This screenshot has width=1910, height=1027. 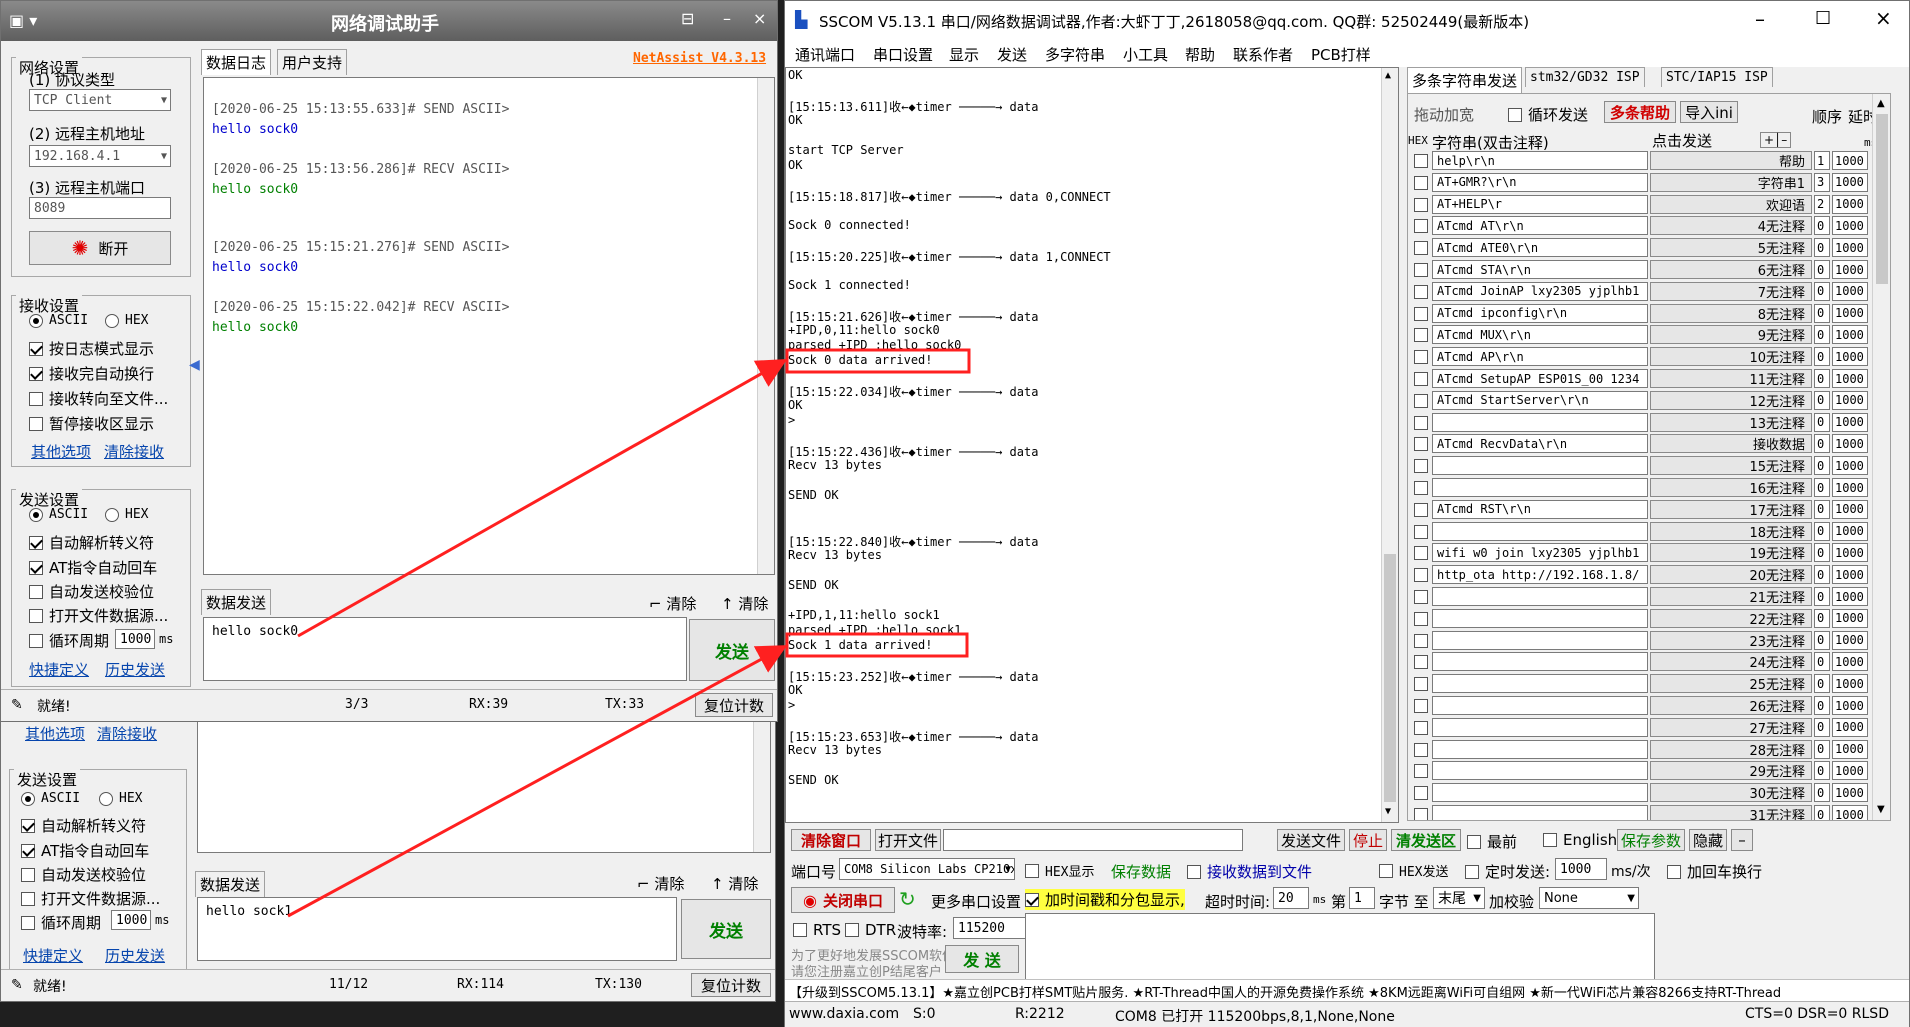 I want to click on arrow-sock1, so click(x=537, y=781).